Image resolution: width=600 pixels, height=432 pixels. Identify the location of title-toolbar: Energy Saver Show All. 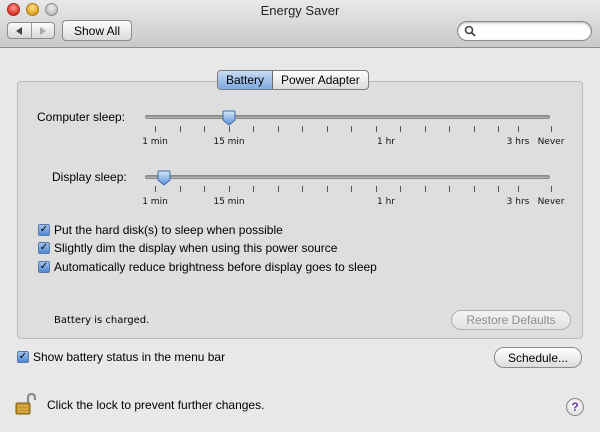
(300, 24).